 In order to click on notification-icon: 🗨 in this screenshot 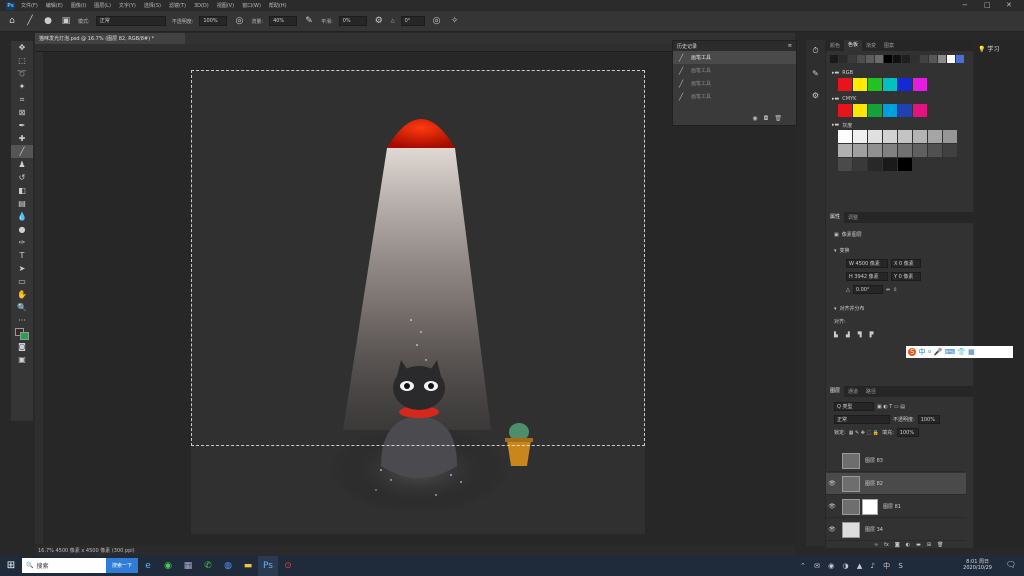, I will do `click(1011, 564)`.